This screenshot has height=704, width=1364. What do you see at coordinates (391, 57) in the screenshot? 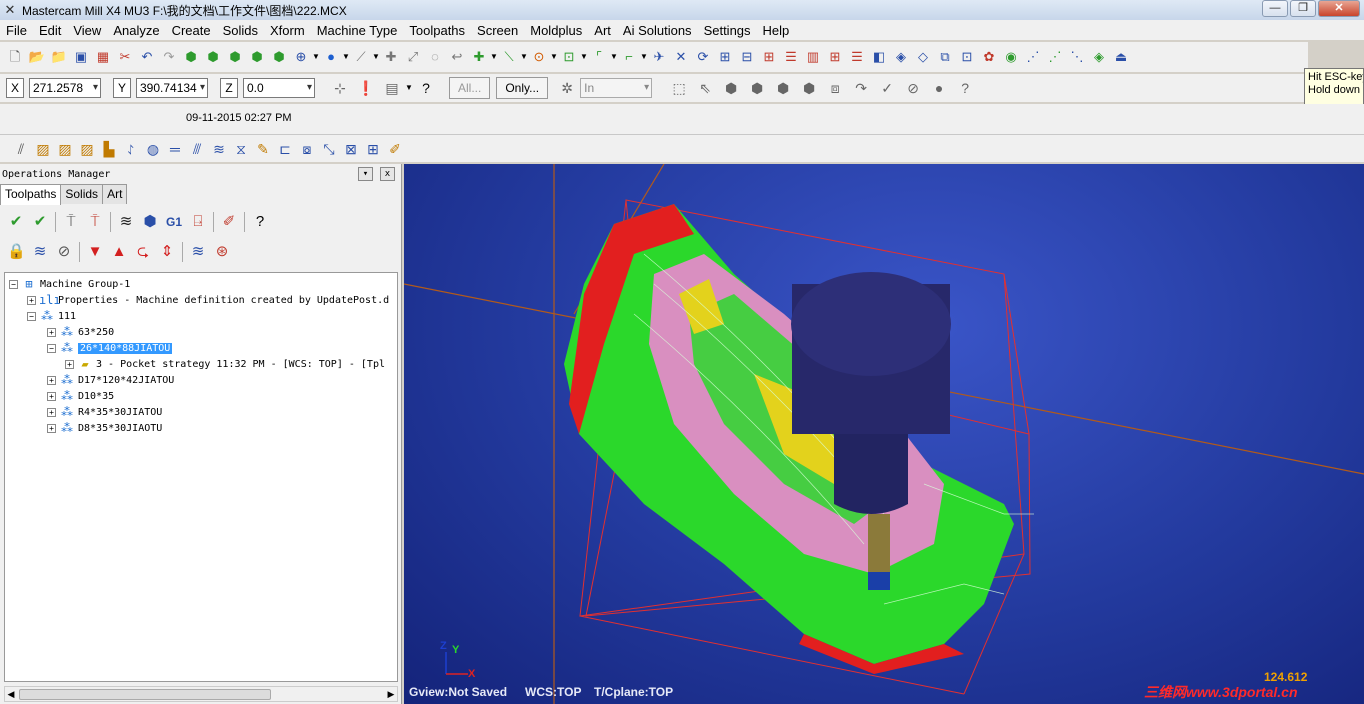
I see `point-icon: ✚` at bounding box center [391, 57].